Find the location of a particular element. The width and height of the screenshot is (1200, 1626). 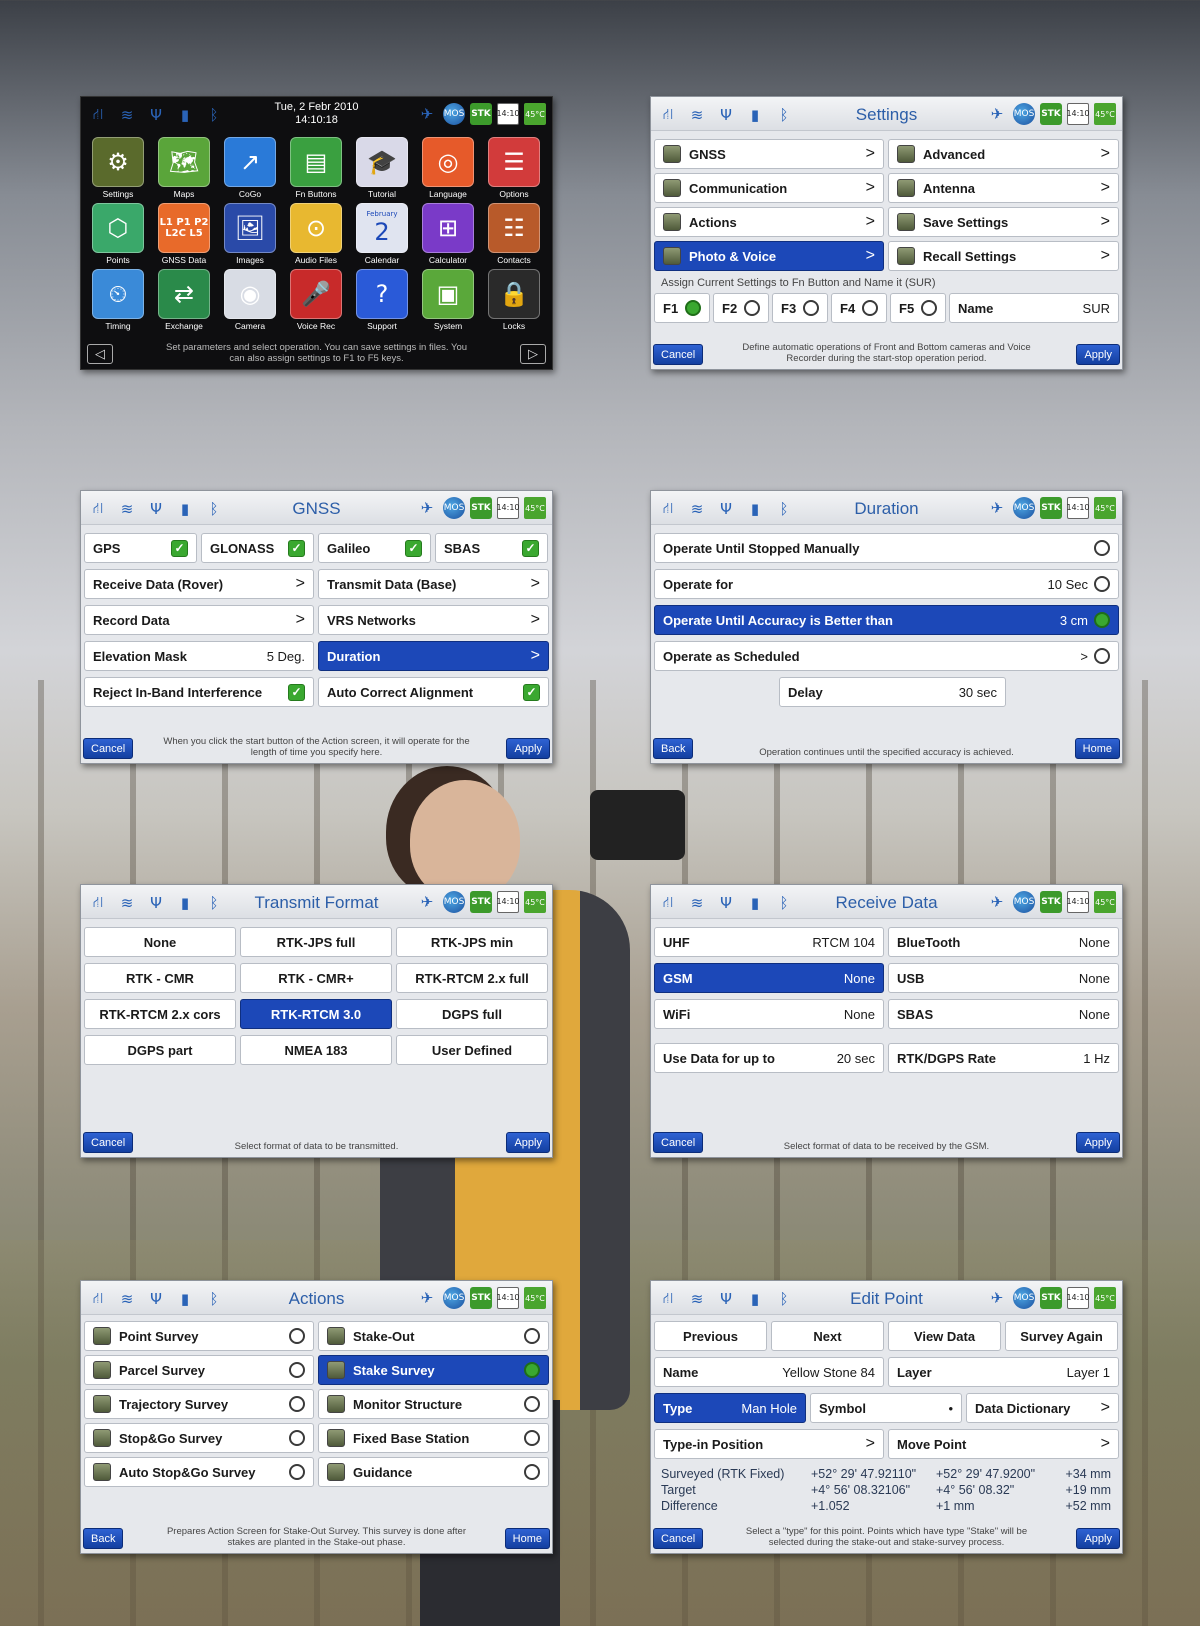

receive-bluetooth: BlueTooth None is located at coordinates (1003, 942).